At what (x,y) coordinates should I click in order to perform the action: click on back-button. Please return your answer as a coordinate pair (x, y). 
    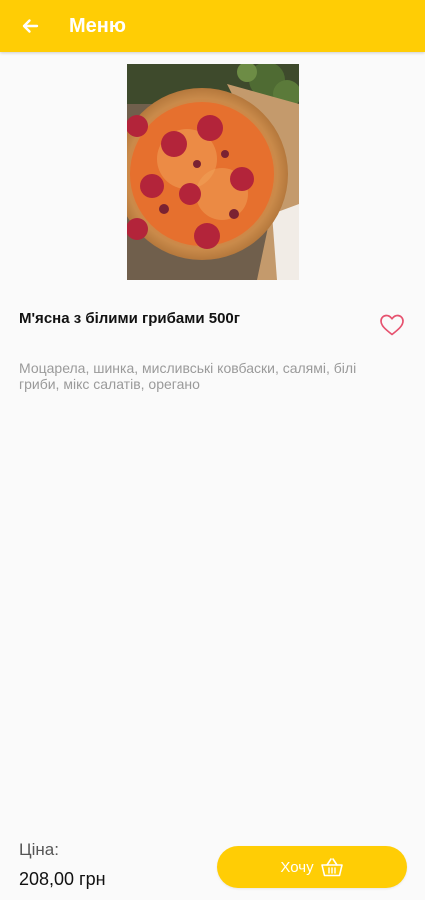
    Looking at the image, I should click on (30, 26).